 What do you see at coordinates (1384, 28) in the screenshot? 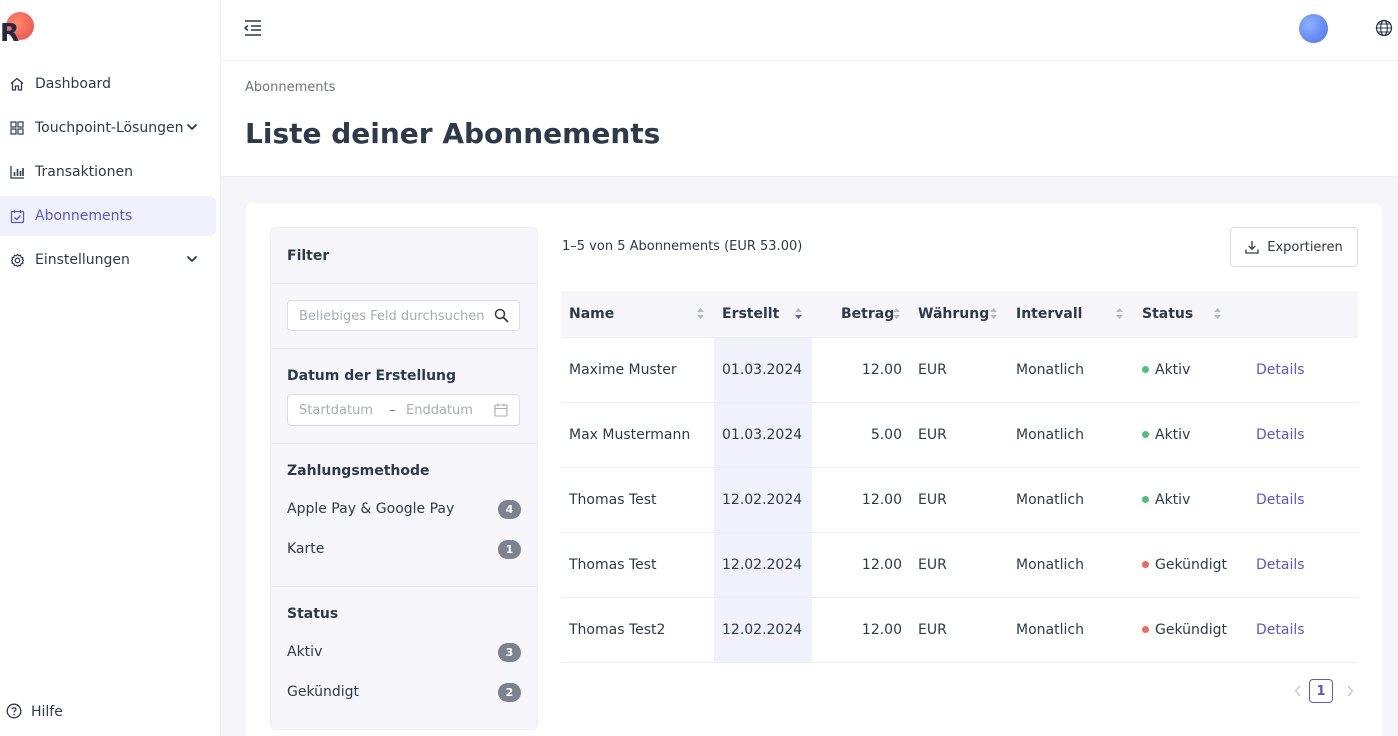
I see `globe-icon` at bounding box center [1384, 28].